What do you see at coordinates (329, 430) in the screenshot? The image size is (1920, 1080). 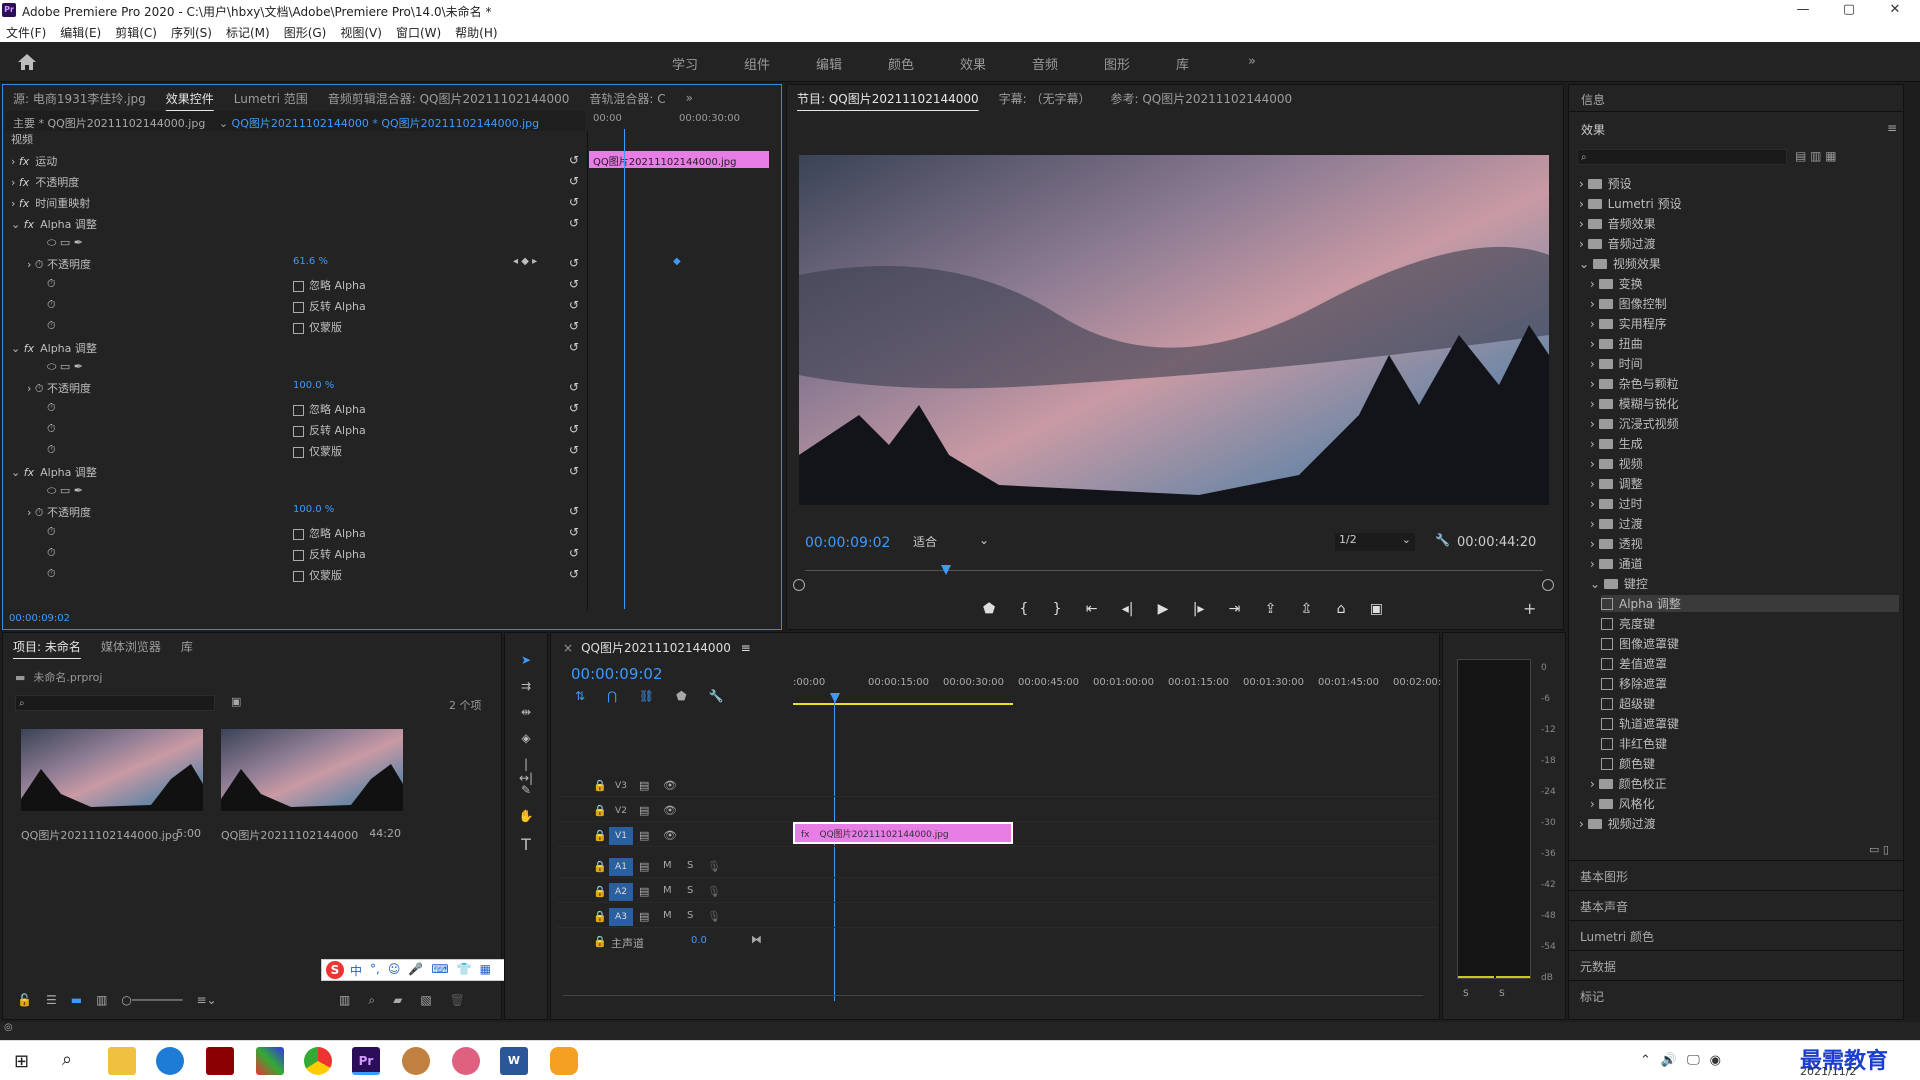 I see `option-checkbox: 反转 Alpha` at bounding box center [329, 430].